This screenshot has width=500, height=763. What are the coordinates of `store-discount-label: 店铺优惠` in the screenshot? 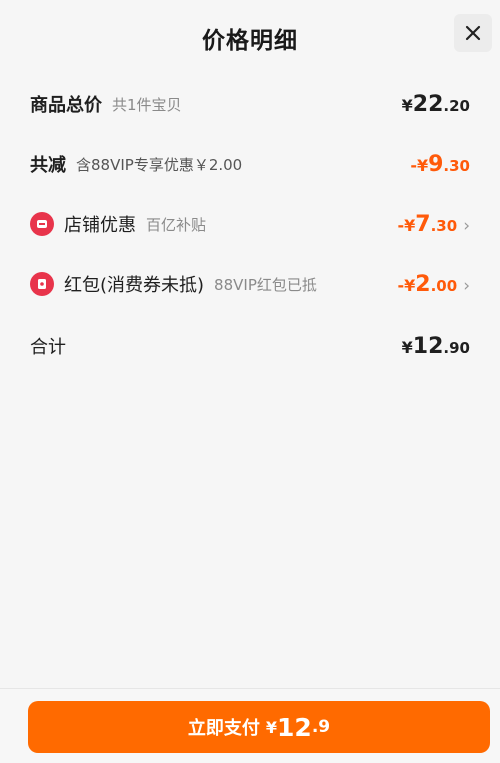 It's located at (100, 225).